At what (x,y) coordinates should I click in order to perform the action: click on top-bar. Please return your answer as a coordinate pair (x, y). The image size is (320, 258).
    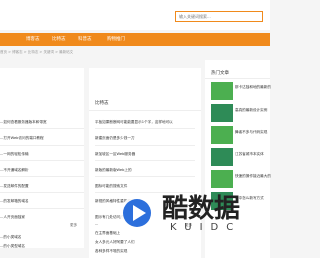
    Looking at the image, I should click on (135, 15).